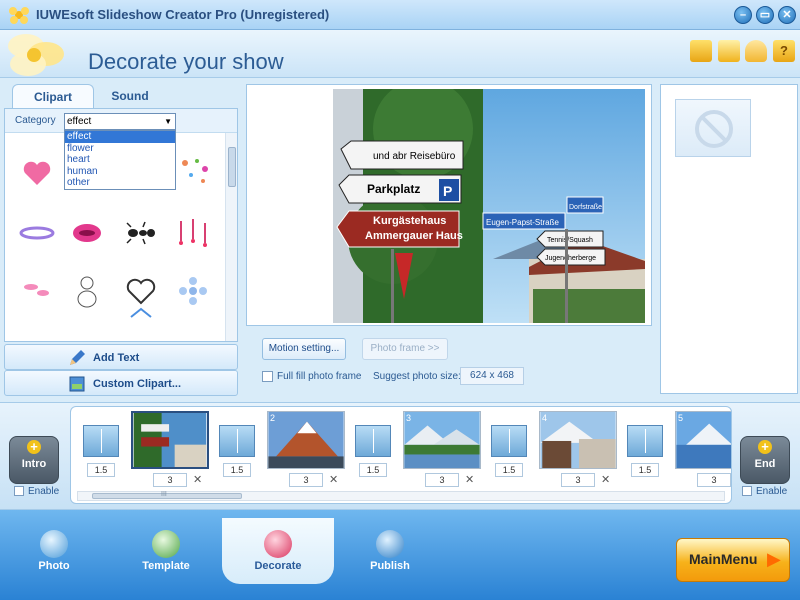 Image resolution: width=800 pixels, height=600 pixels. I want to click on nav-photo-label: Photo, so click(54, 566).